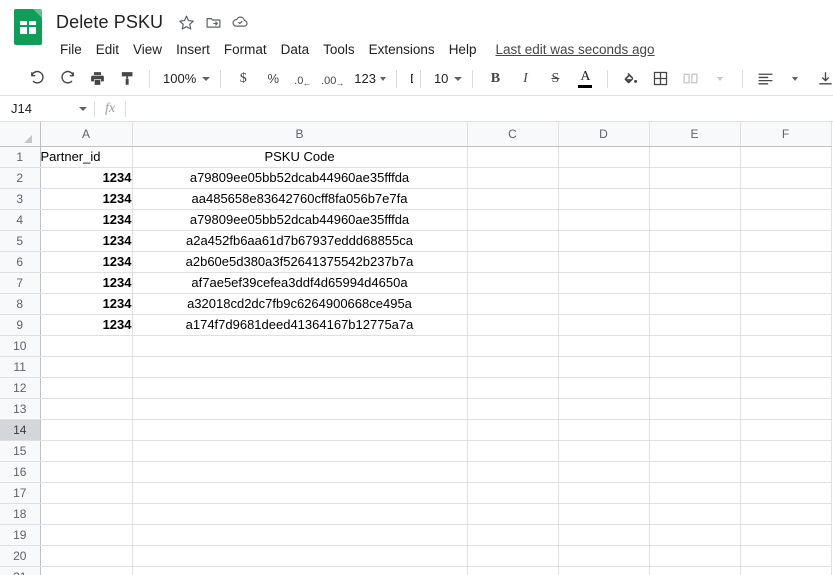 The width and height of the screenshot is (833, 575). What do you see at coordinates (303, 79) in the screenshot?
I see `decrease-decimal-button: .0 ←` at bounding box center [303, 79].